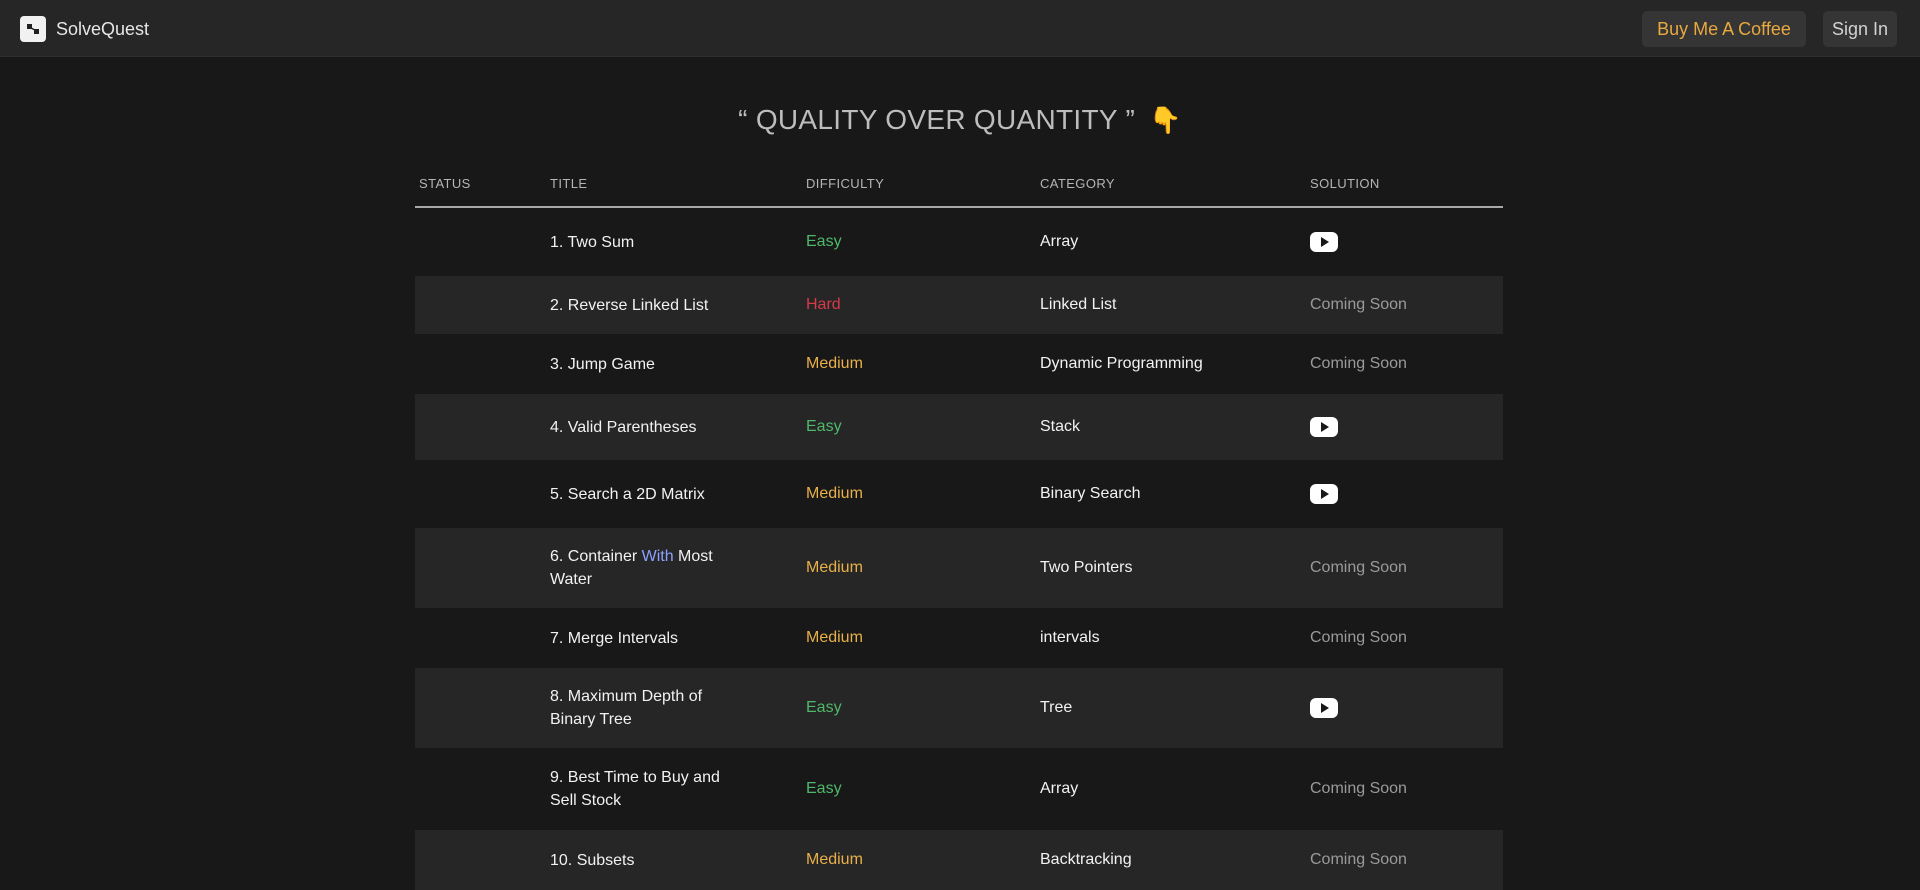 This screenshot has width=1920, height=890. Describe the element at coordinates (569, 183) in the screenshot. I see `column-header-title: TITLE` at that location.